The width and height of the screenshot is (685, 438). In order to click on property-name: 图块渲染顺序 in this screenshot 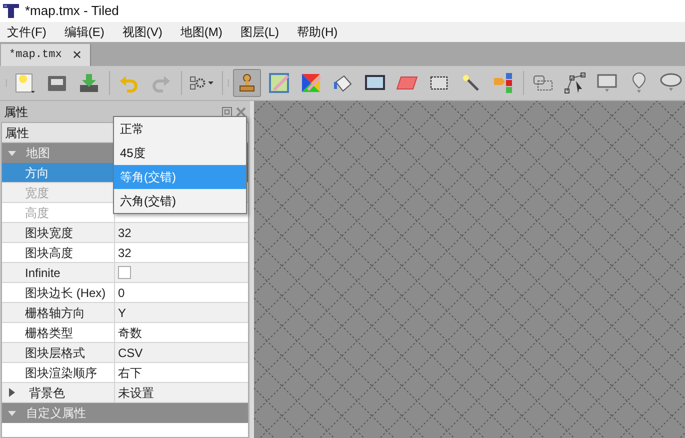, I will do `click(61, 373)`.